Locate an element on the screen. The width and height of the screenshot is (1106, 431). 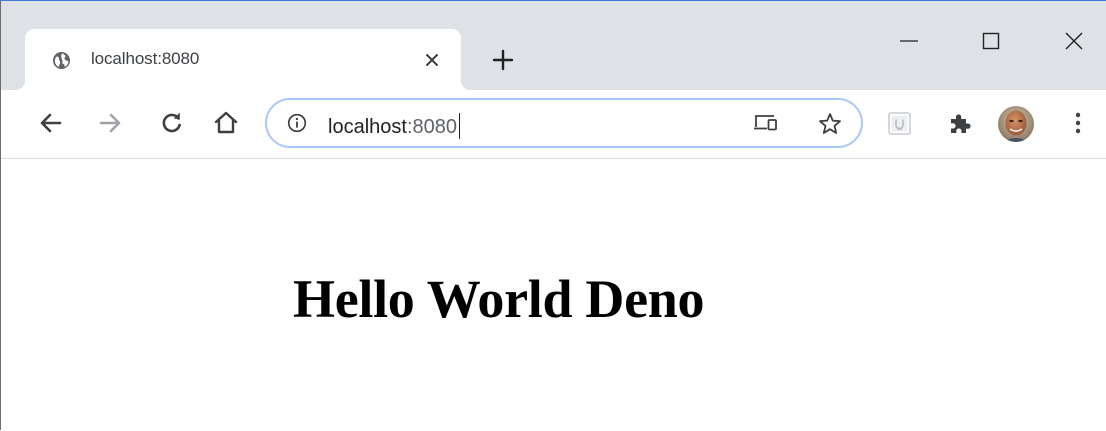
url-host: localhost is located at coordinates (367, 127).